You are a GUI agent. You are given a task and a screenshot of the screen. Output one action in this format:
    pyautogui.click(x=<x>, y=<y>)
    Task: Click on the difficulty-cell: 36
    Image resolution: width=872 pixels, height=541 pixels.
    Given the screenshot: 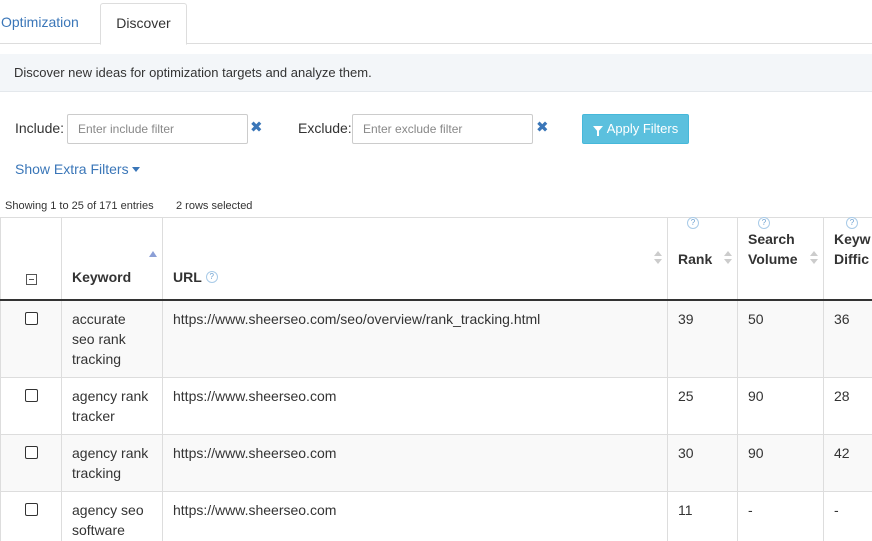 What is the action you would take?
    pyautogui.click(x=847, y=338)
    